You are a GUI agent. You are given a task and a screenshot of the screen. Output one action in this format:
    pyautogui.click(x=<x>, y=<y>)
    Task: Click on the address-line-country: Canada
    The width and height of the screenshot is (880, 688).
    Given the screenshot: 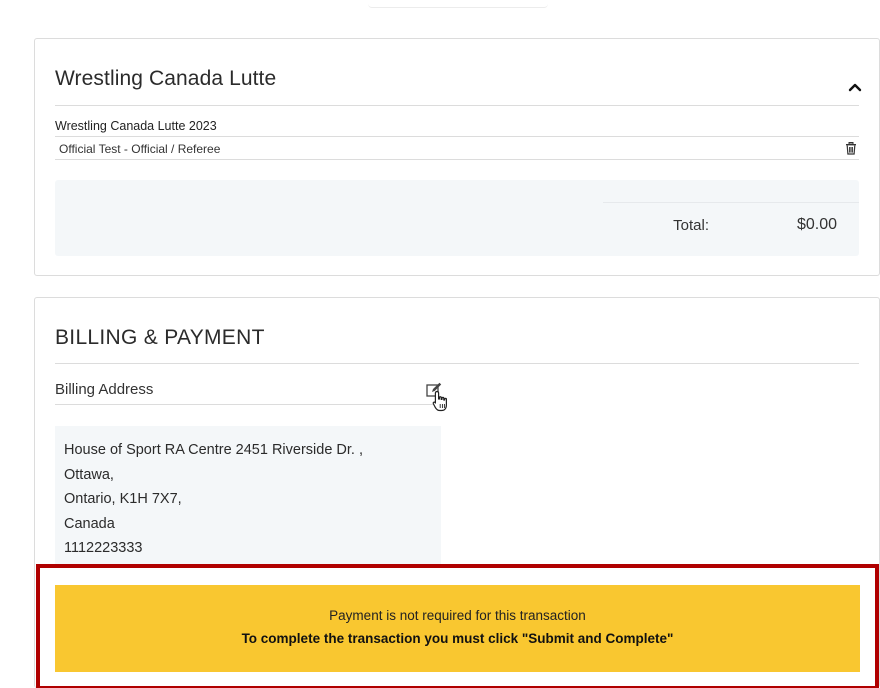 What is the action you would take?
    pyautogui.click(x=89, y=523)
    